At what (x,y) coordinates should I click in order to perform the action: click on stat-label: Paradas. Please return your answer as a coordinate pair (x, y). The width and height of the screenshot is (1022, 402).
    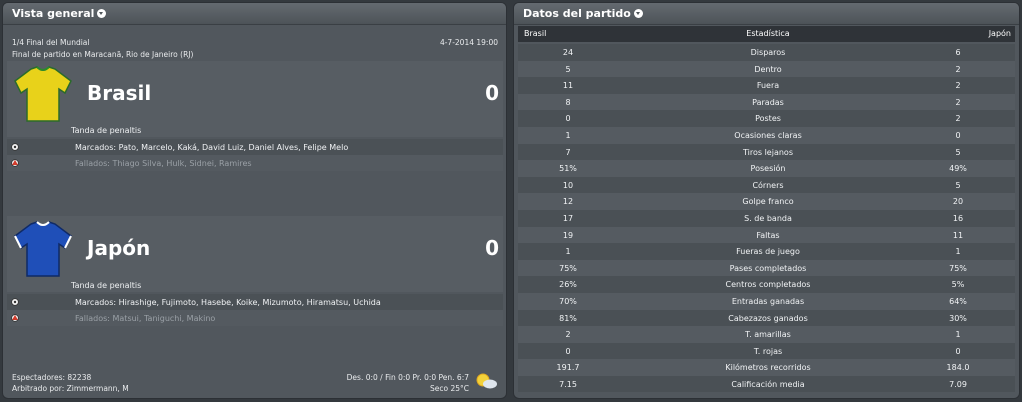
    Looking at the image, I should click on (768, 102).